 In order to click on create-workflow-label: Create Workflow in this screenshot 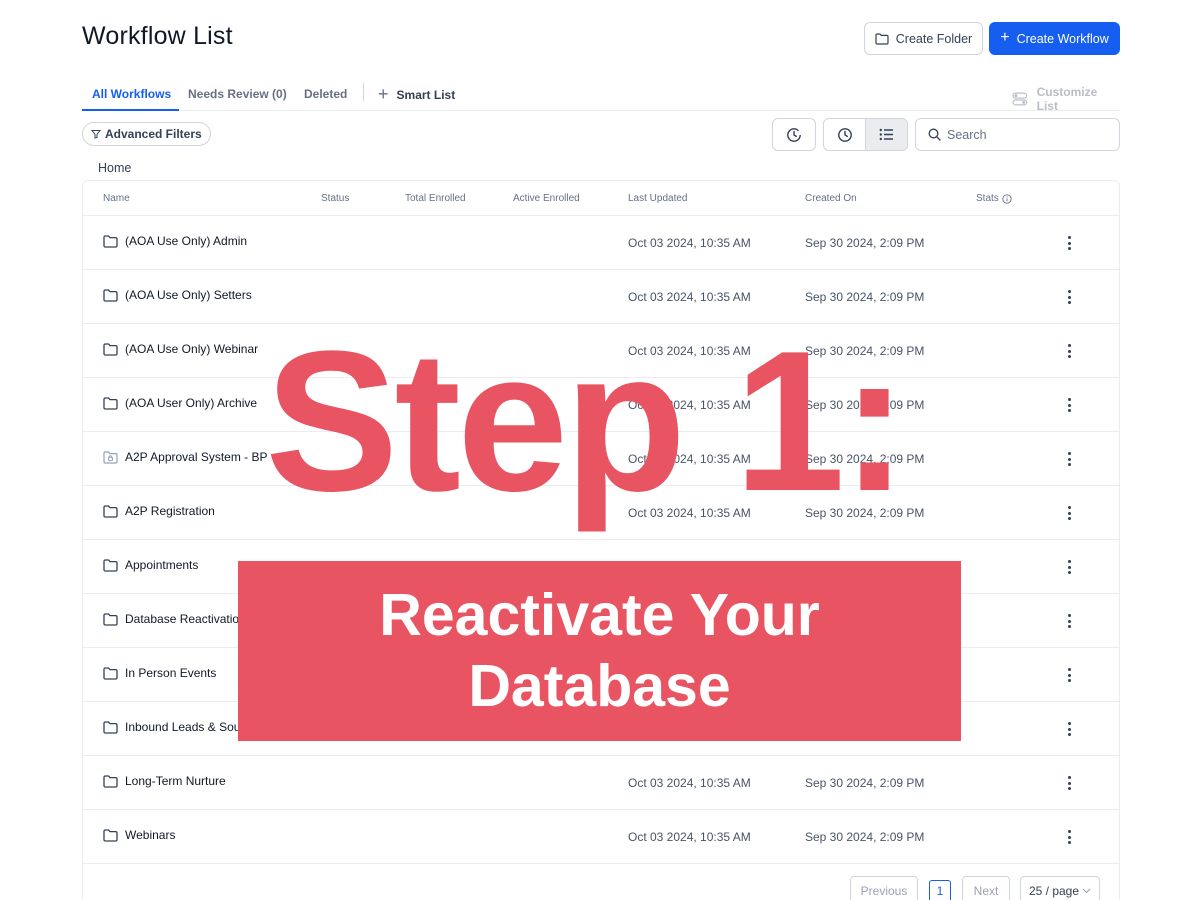, I will do `click(1062, 38)`.